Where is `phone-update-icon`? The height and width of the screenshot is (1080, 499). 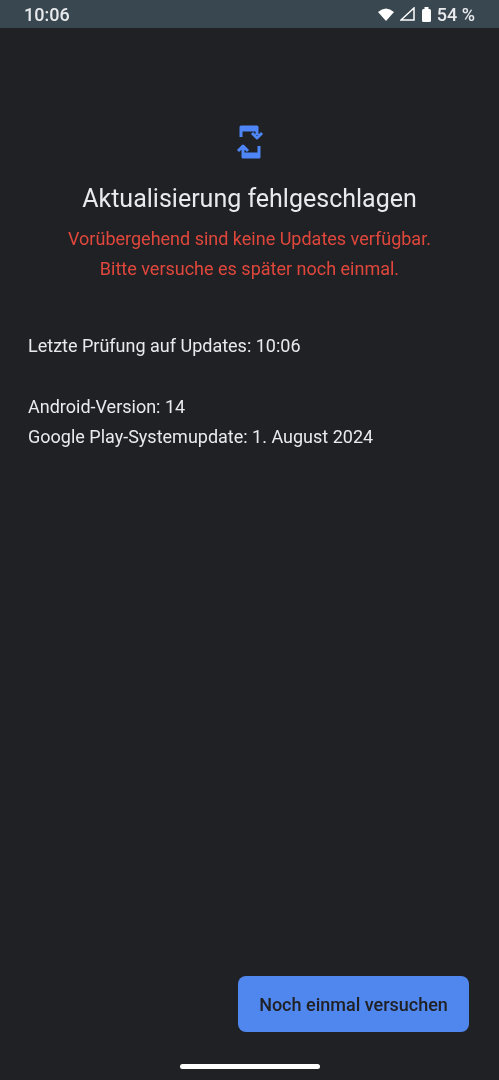 phone-update-icon is located at coordinates (249, 142).